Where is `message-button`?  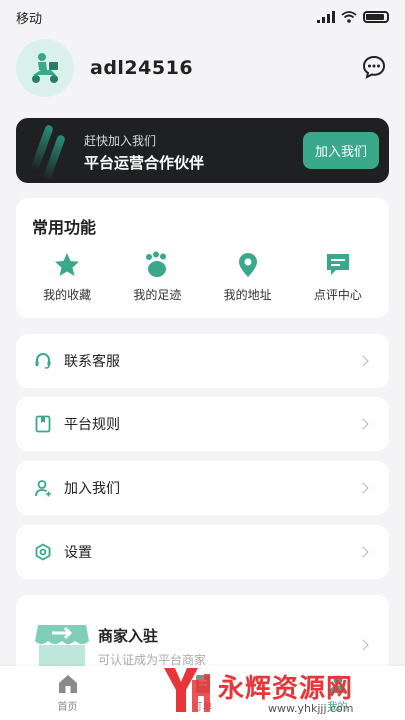 message-button is located at coordinates (374, 69).